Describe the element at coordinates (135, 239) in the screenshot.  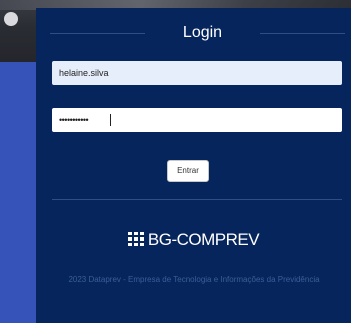
I see `grid-icon` at that location.